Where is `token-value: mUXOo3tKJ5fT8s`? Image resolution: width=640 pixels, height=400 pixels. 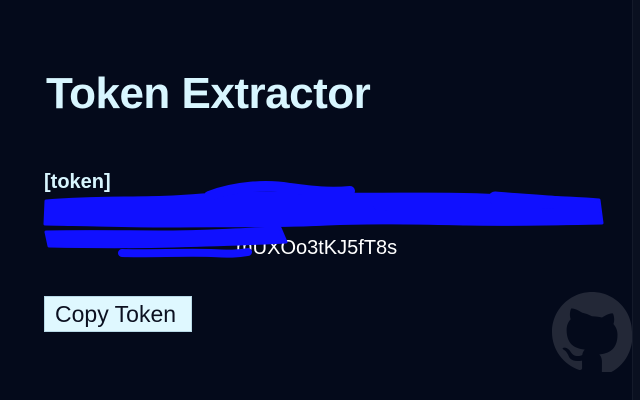 token-value: mUXOo3tKJ5fT8s is located at coordinates (324, 248).